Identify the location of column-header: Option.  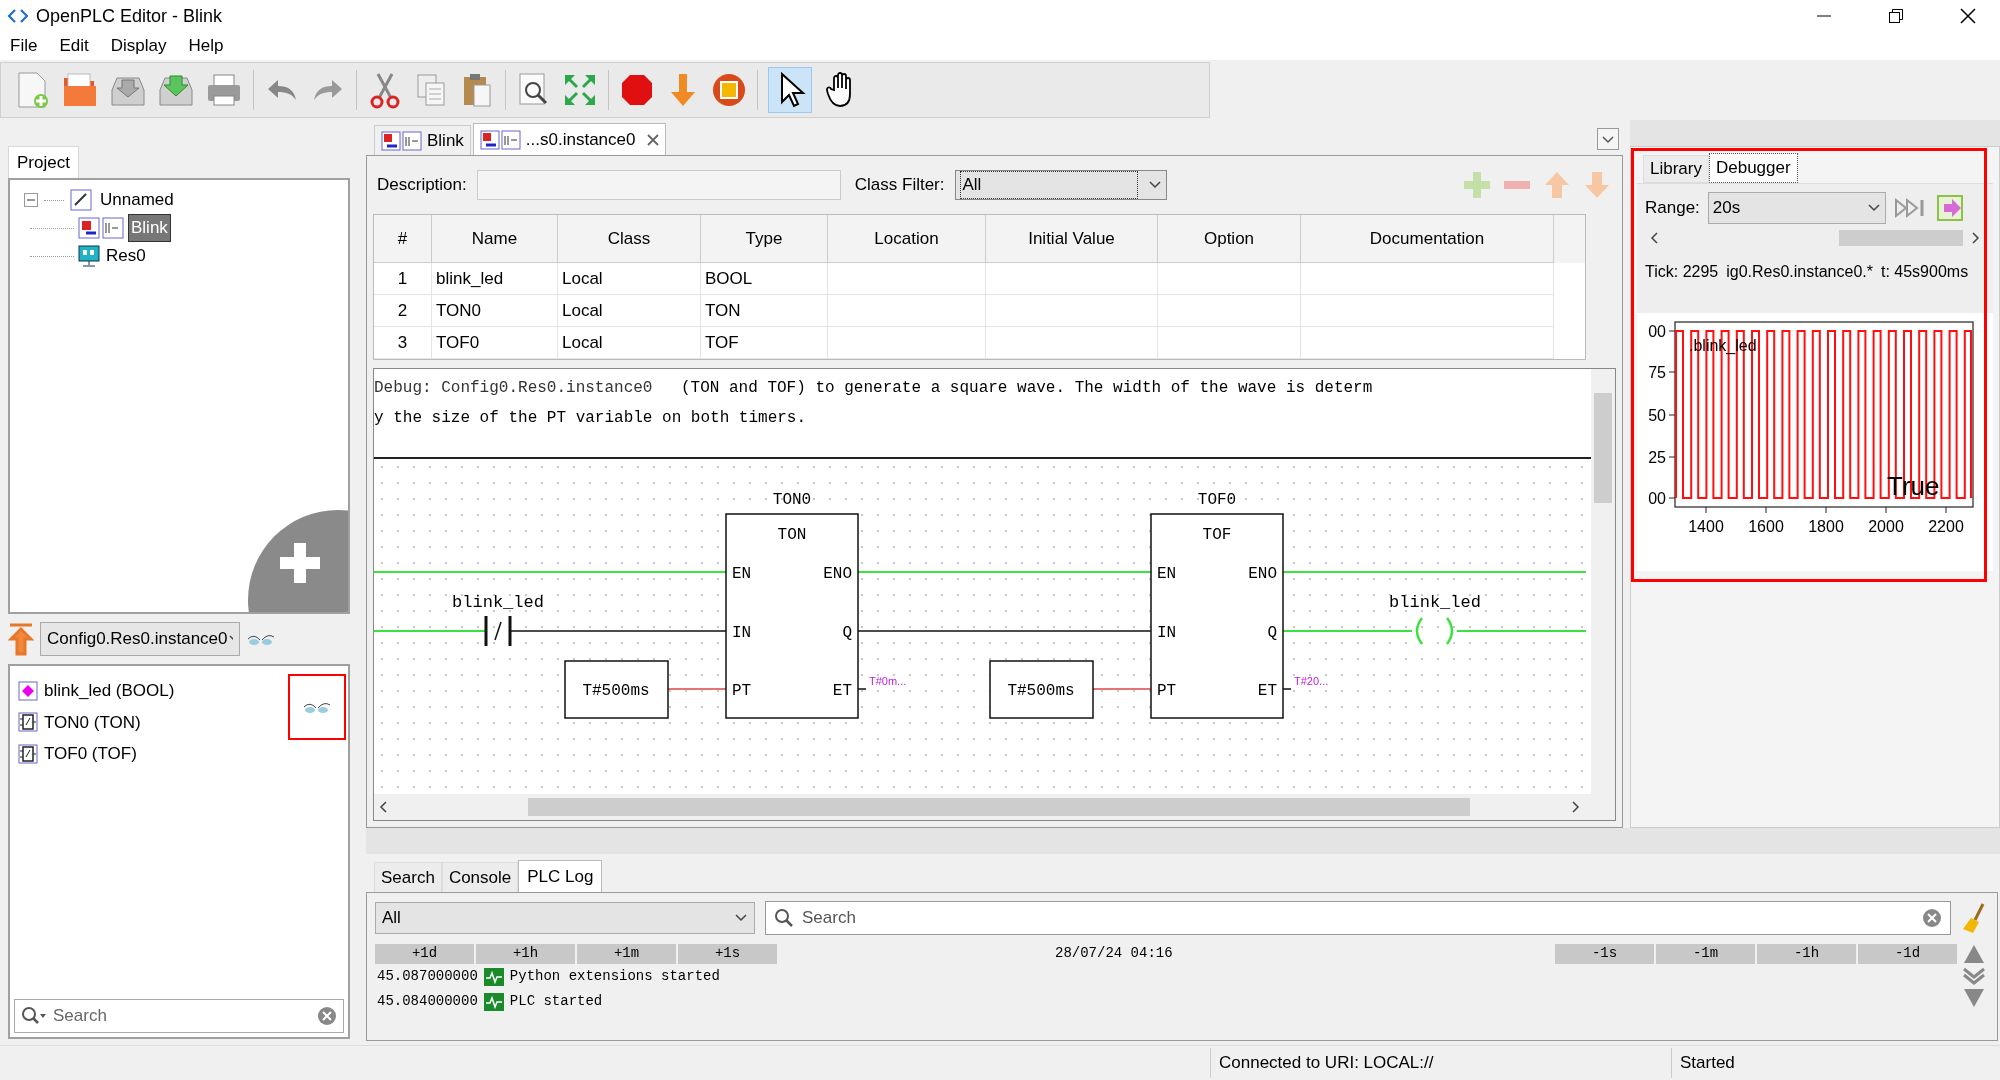
(1229, 239).